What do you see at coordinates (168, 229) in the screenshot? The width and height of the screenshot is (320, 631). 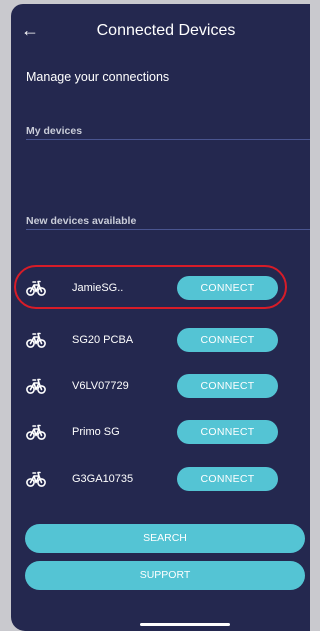 I see `new-devices-divider` at bounding box center [168, 229].